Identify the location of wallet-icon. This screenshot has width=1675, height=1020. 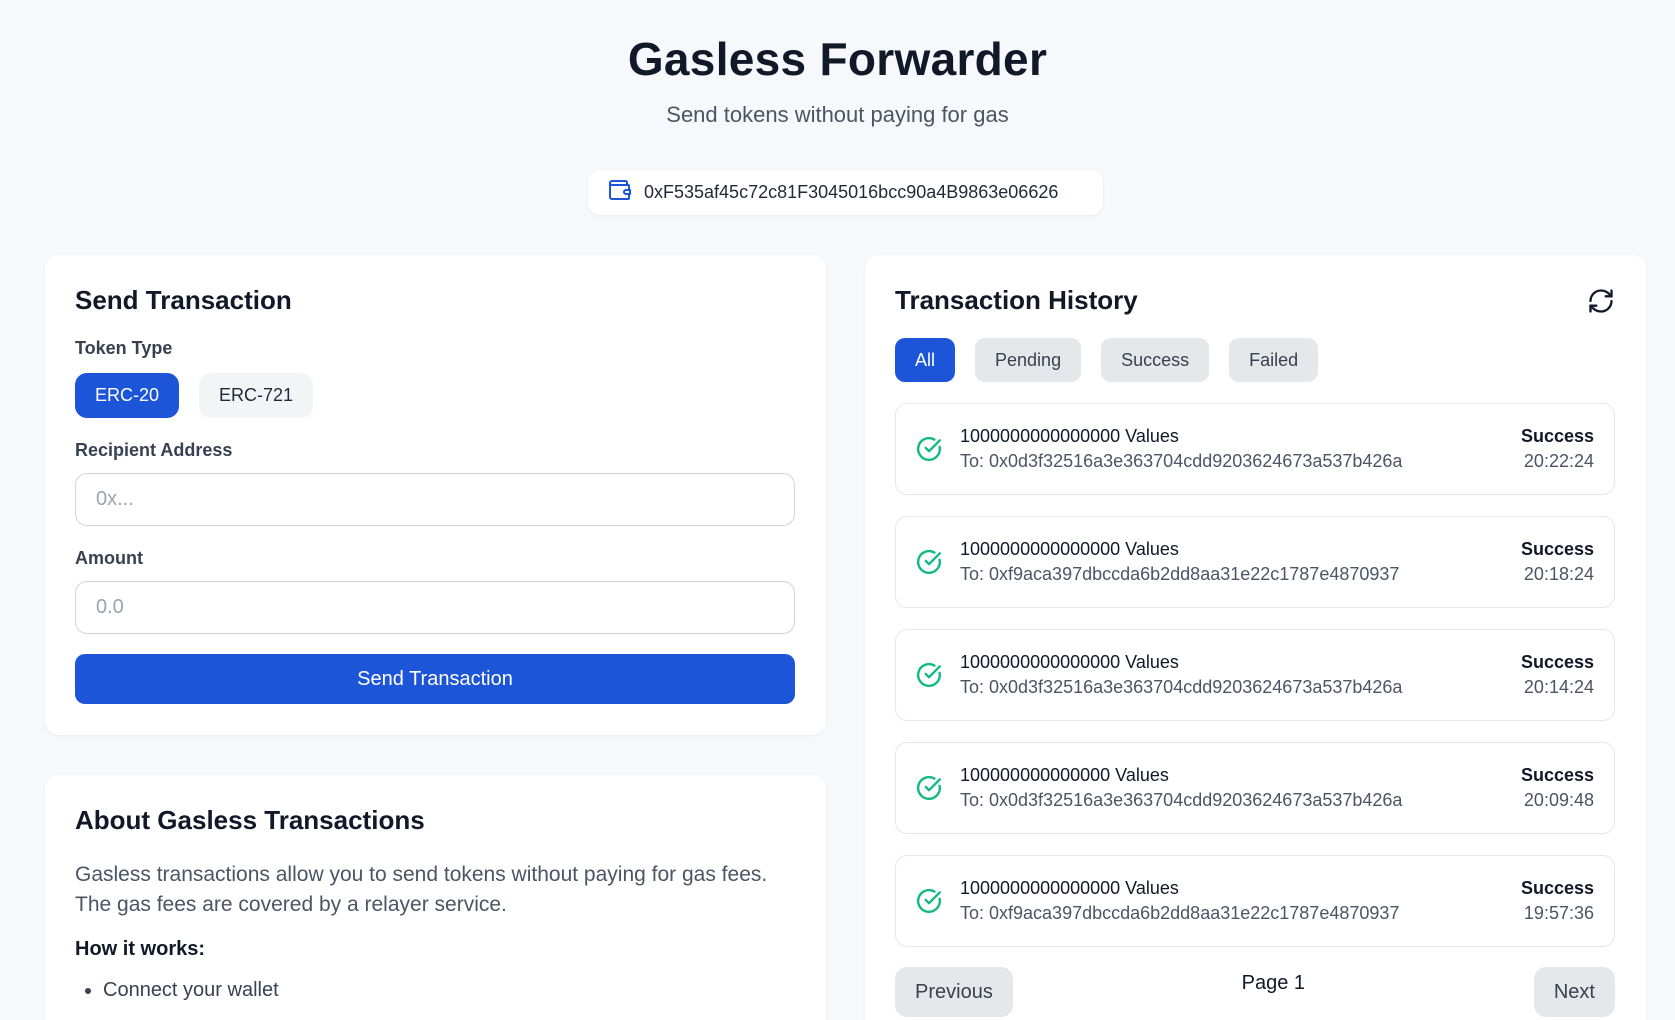
(620, 192).